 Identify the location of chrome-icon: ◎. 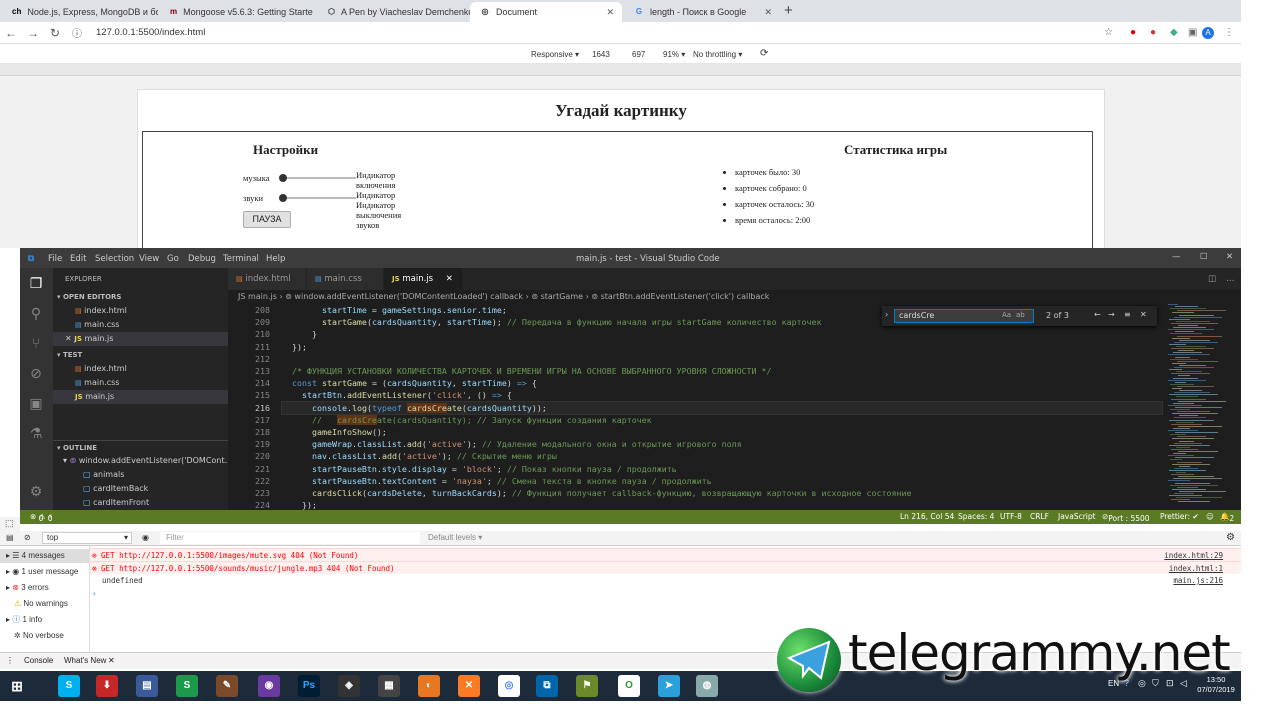
(509, 686).